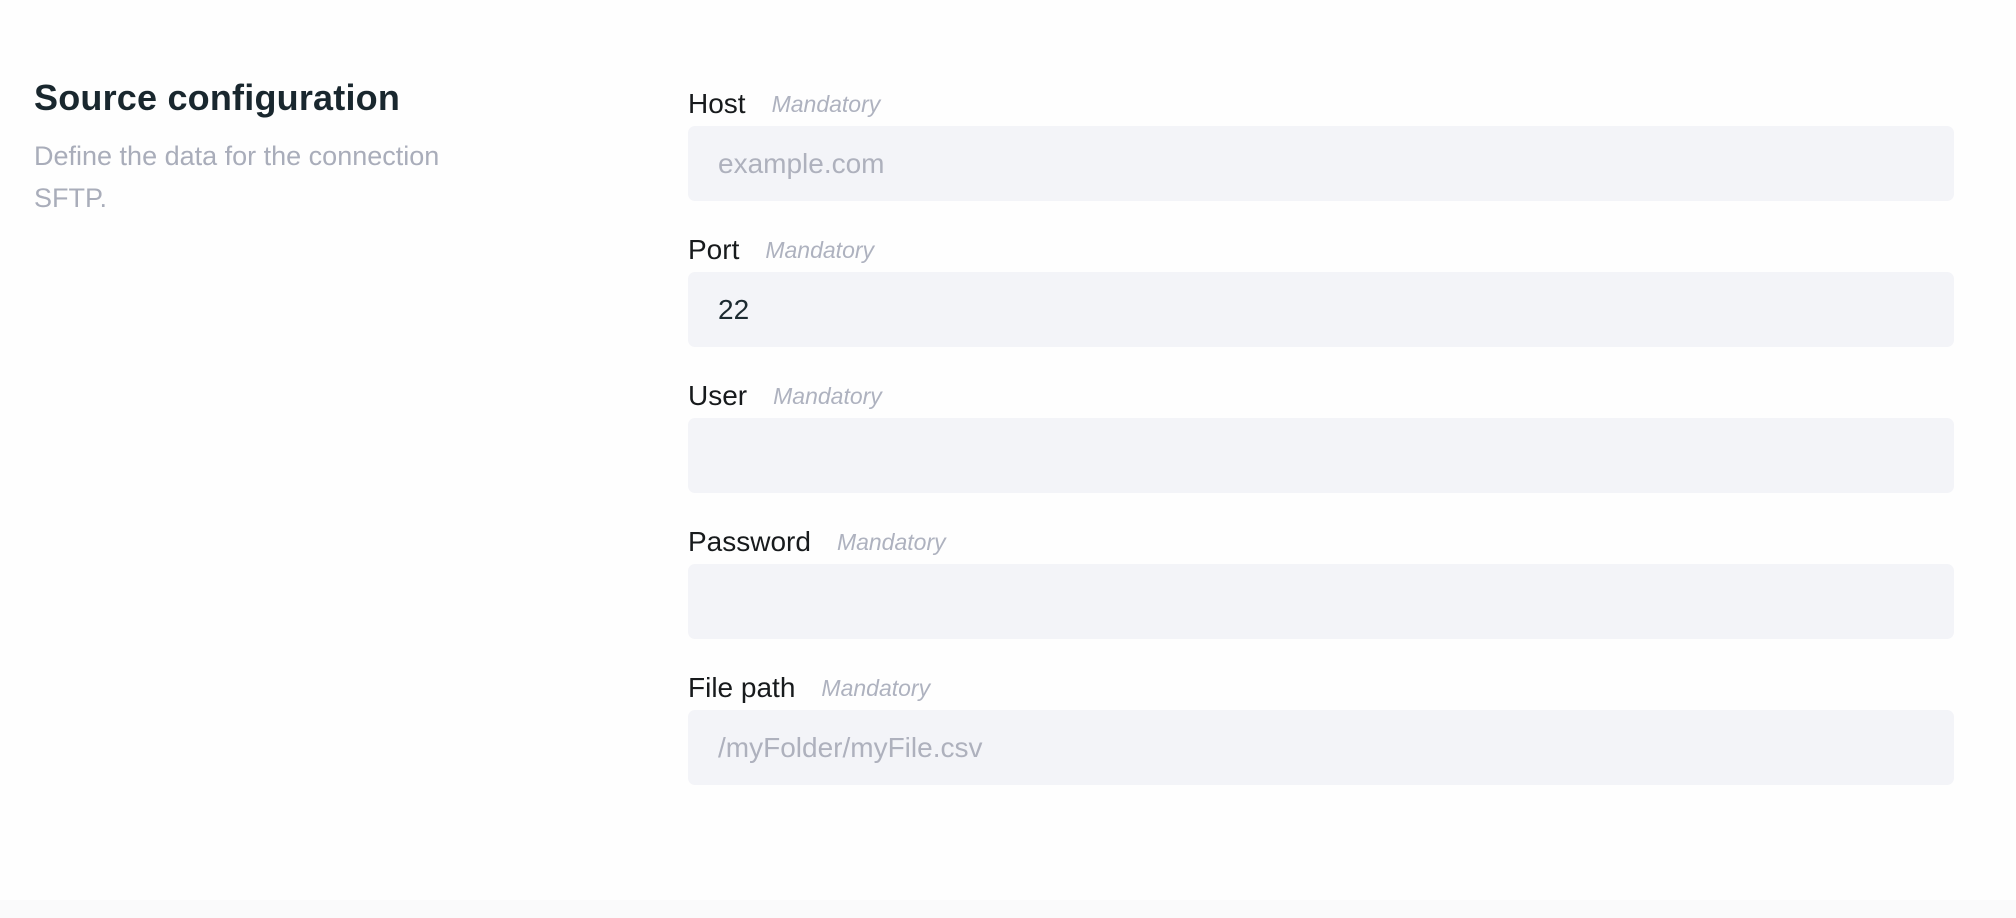  What do you see at coordinates (1321, 104) in the screenshot?
I see `host-label-row: Host Mandatory` at bounding box center [1321, 104].